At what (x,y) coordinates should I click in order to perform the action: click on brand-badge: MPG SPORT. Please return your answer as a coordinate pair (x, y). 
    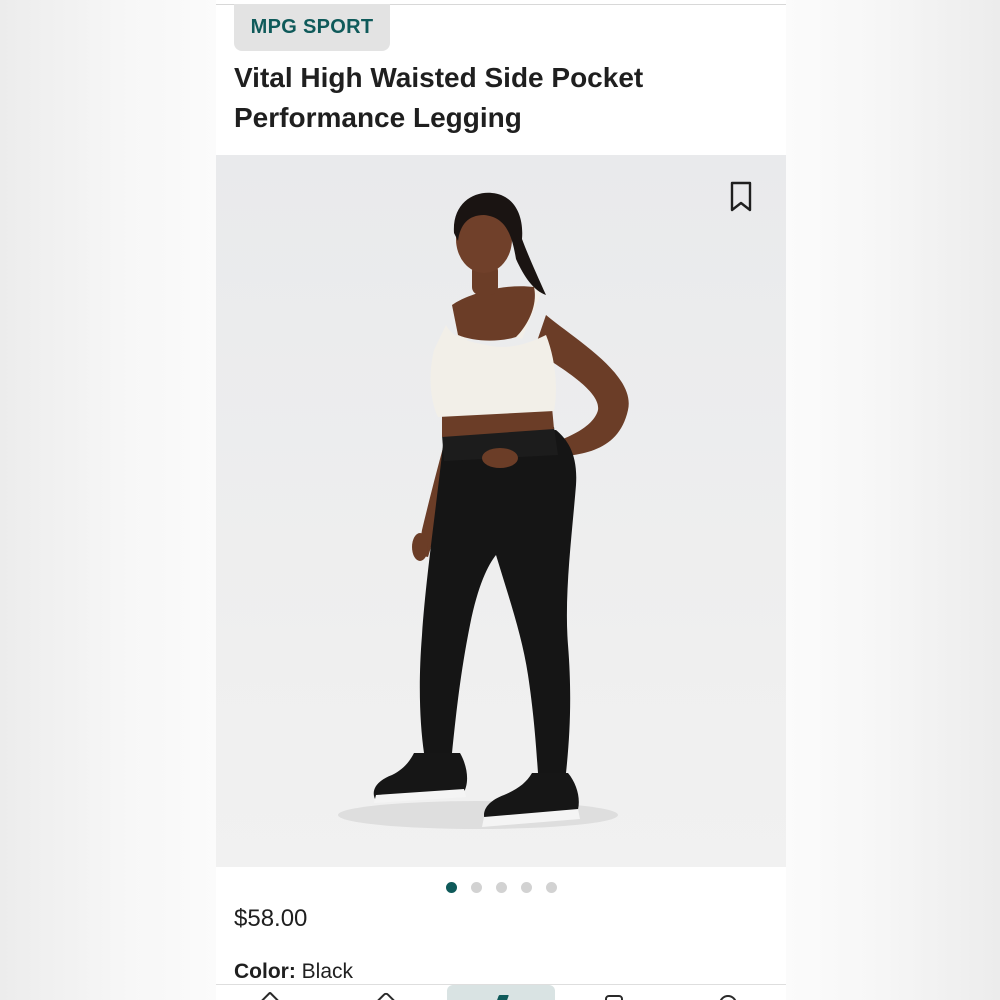
    Looking at the image, I should click on (312, 27).